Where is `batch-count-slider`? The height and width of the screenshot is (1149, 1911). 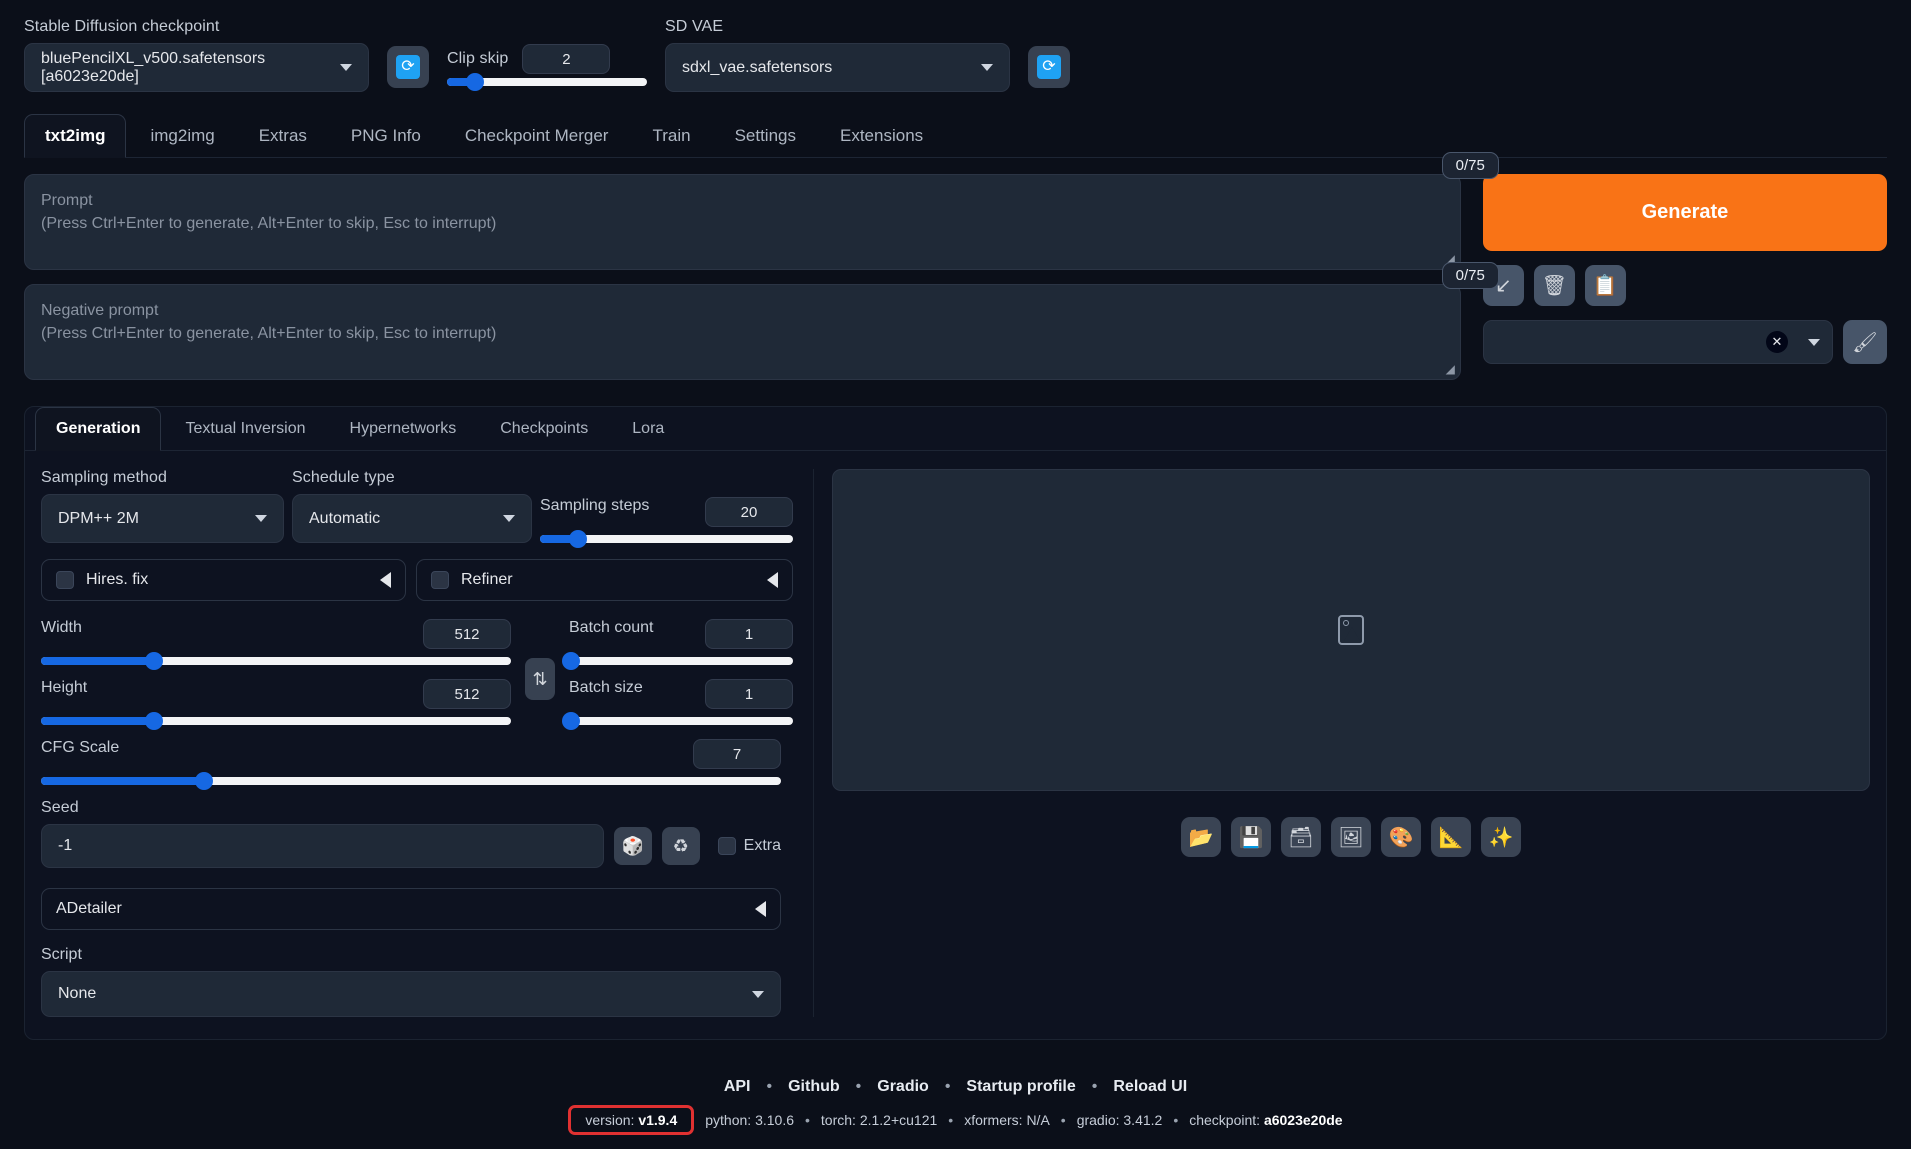
batch-count-slider is located at coordinates (677, 661).